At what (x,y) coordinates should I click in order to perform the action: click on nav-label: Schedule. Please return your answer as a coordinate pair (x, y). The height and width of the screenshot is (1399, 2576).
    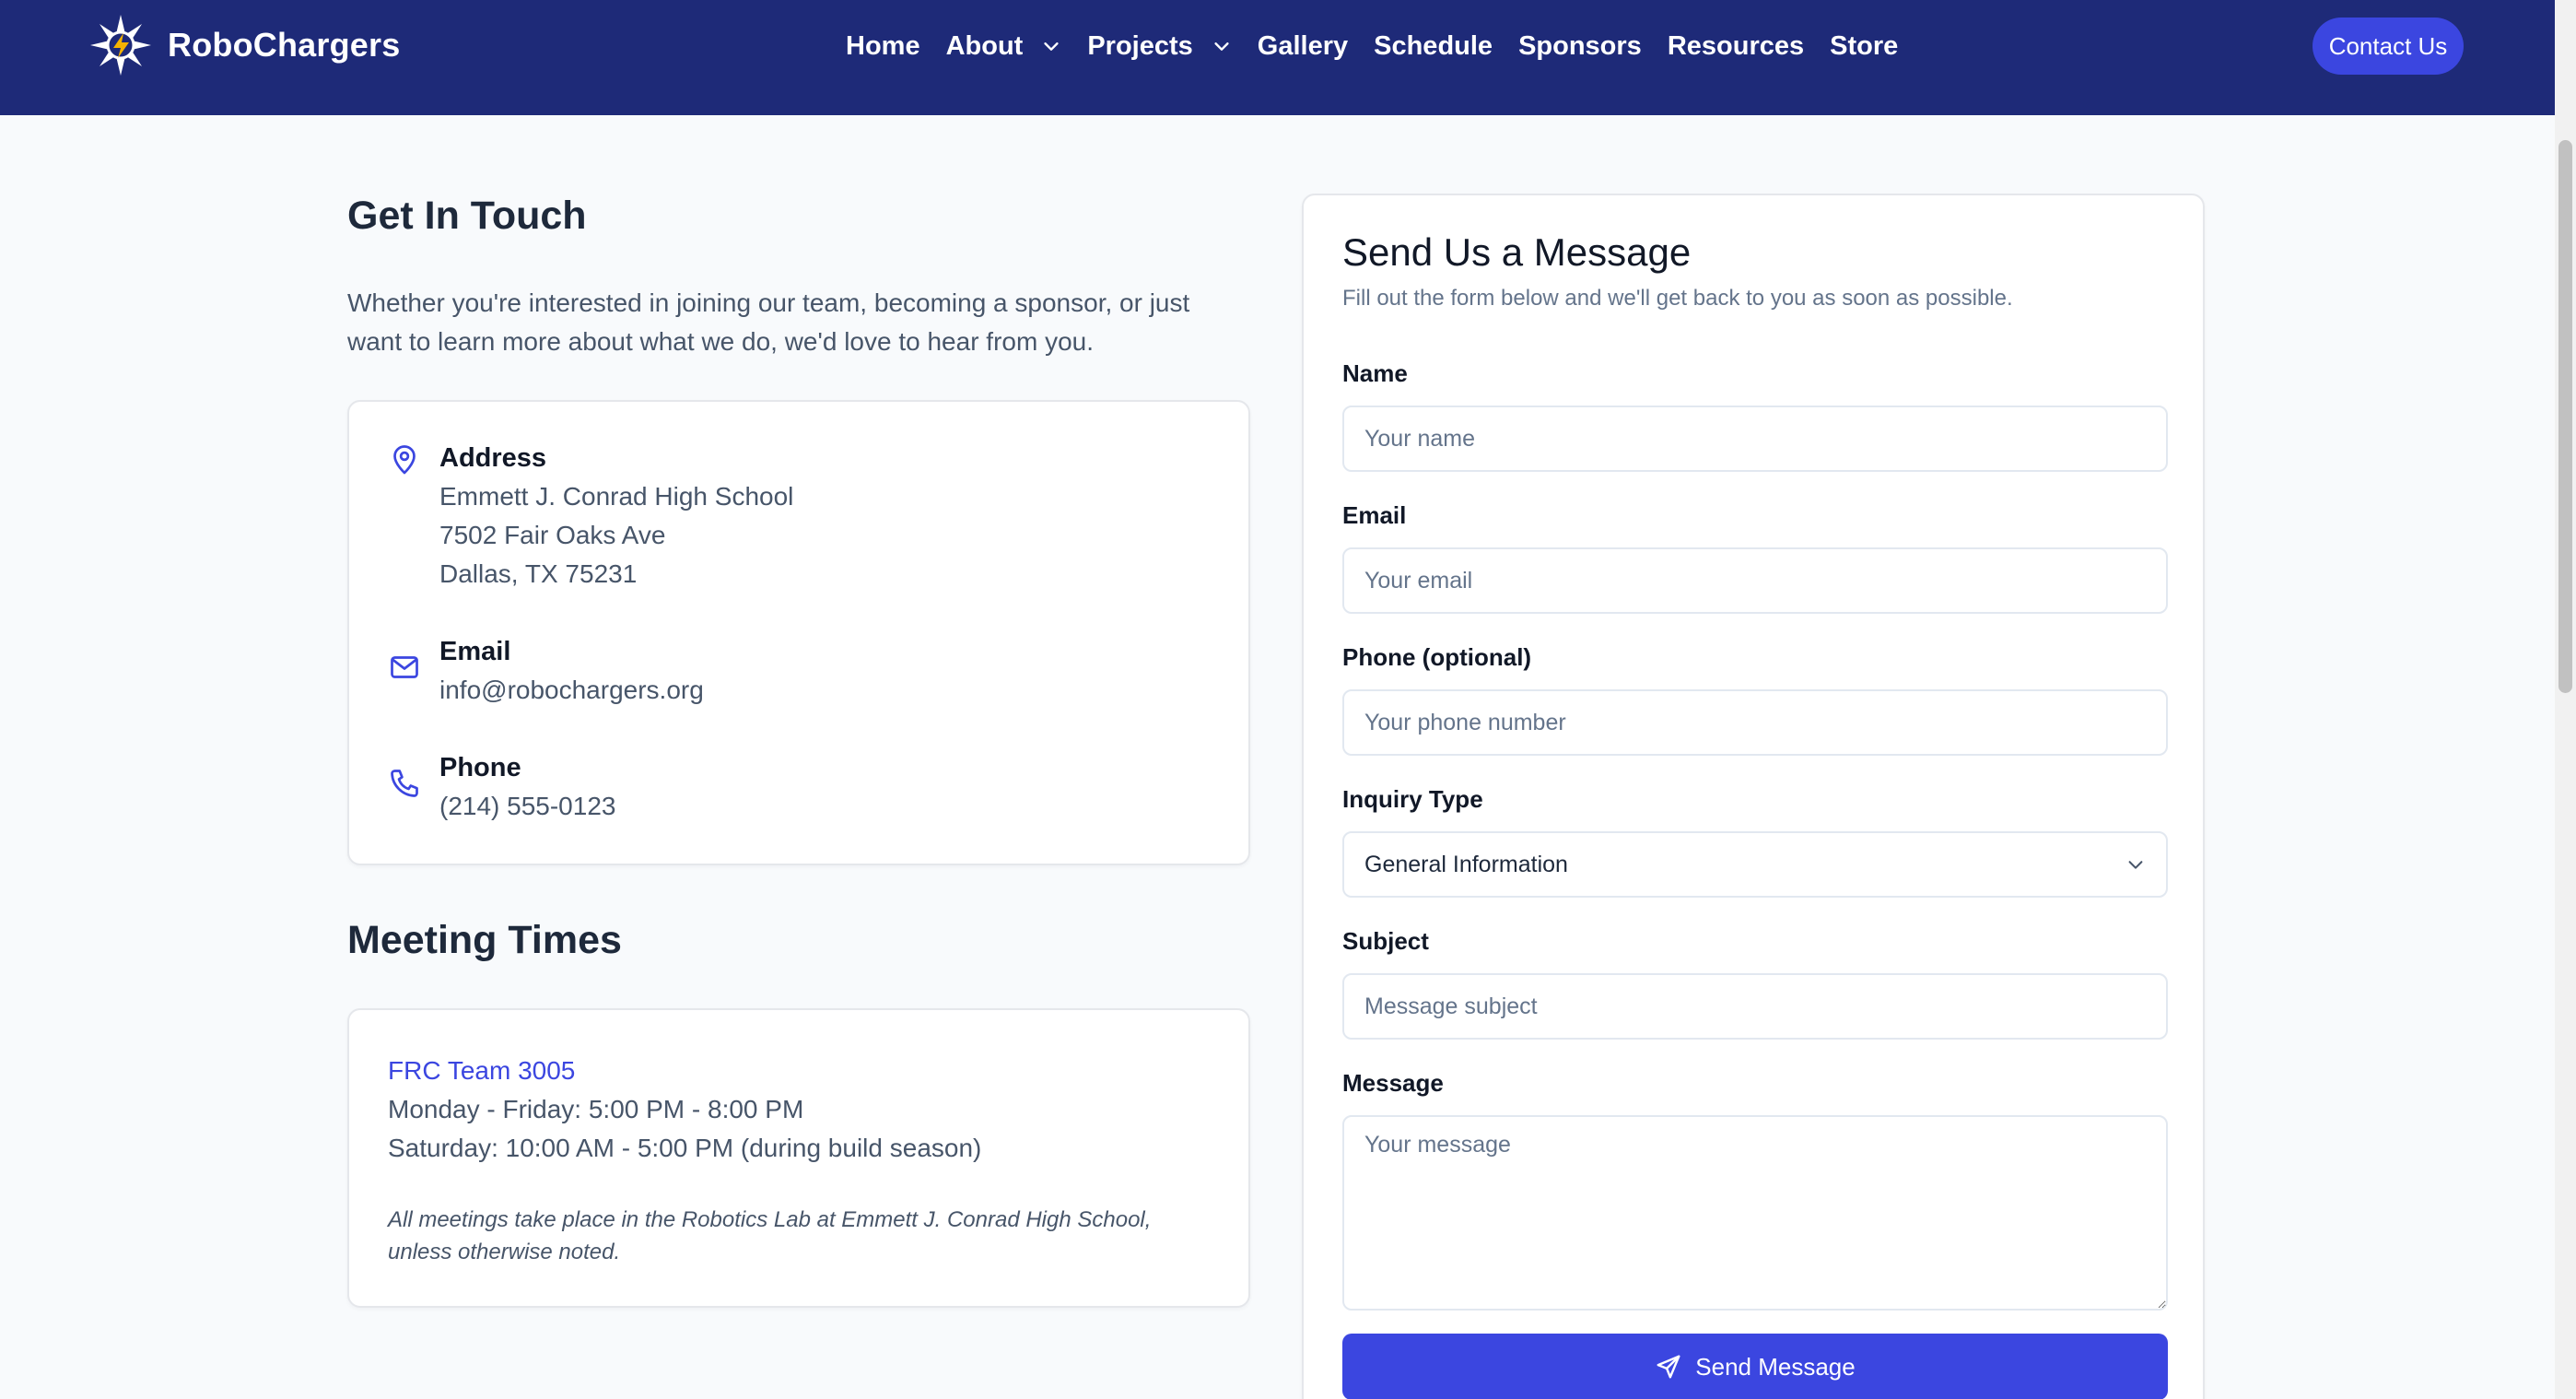
    Looking at the image, I should click on (1433, 45).